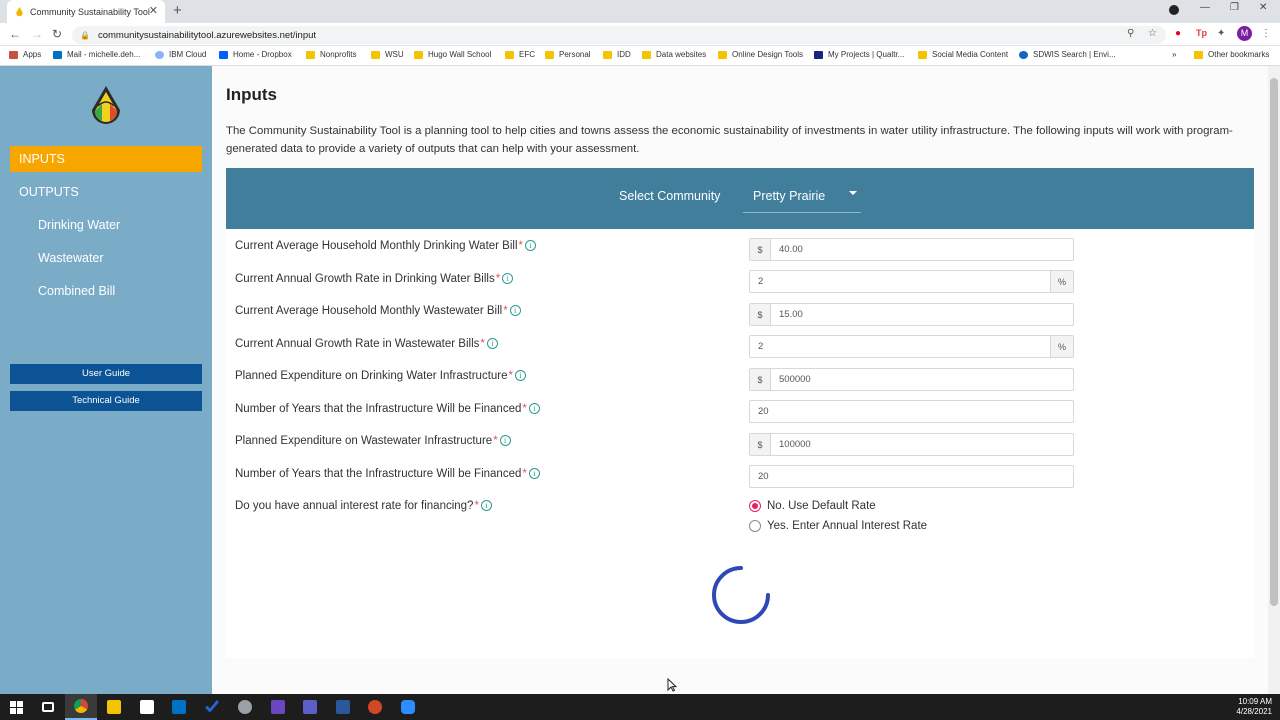  Describe the element at coordinates (755, 526) in the screenshot. I see `radio-unchecked-icon` at that location.